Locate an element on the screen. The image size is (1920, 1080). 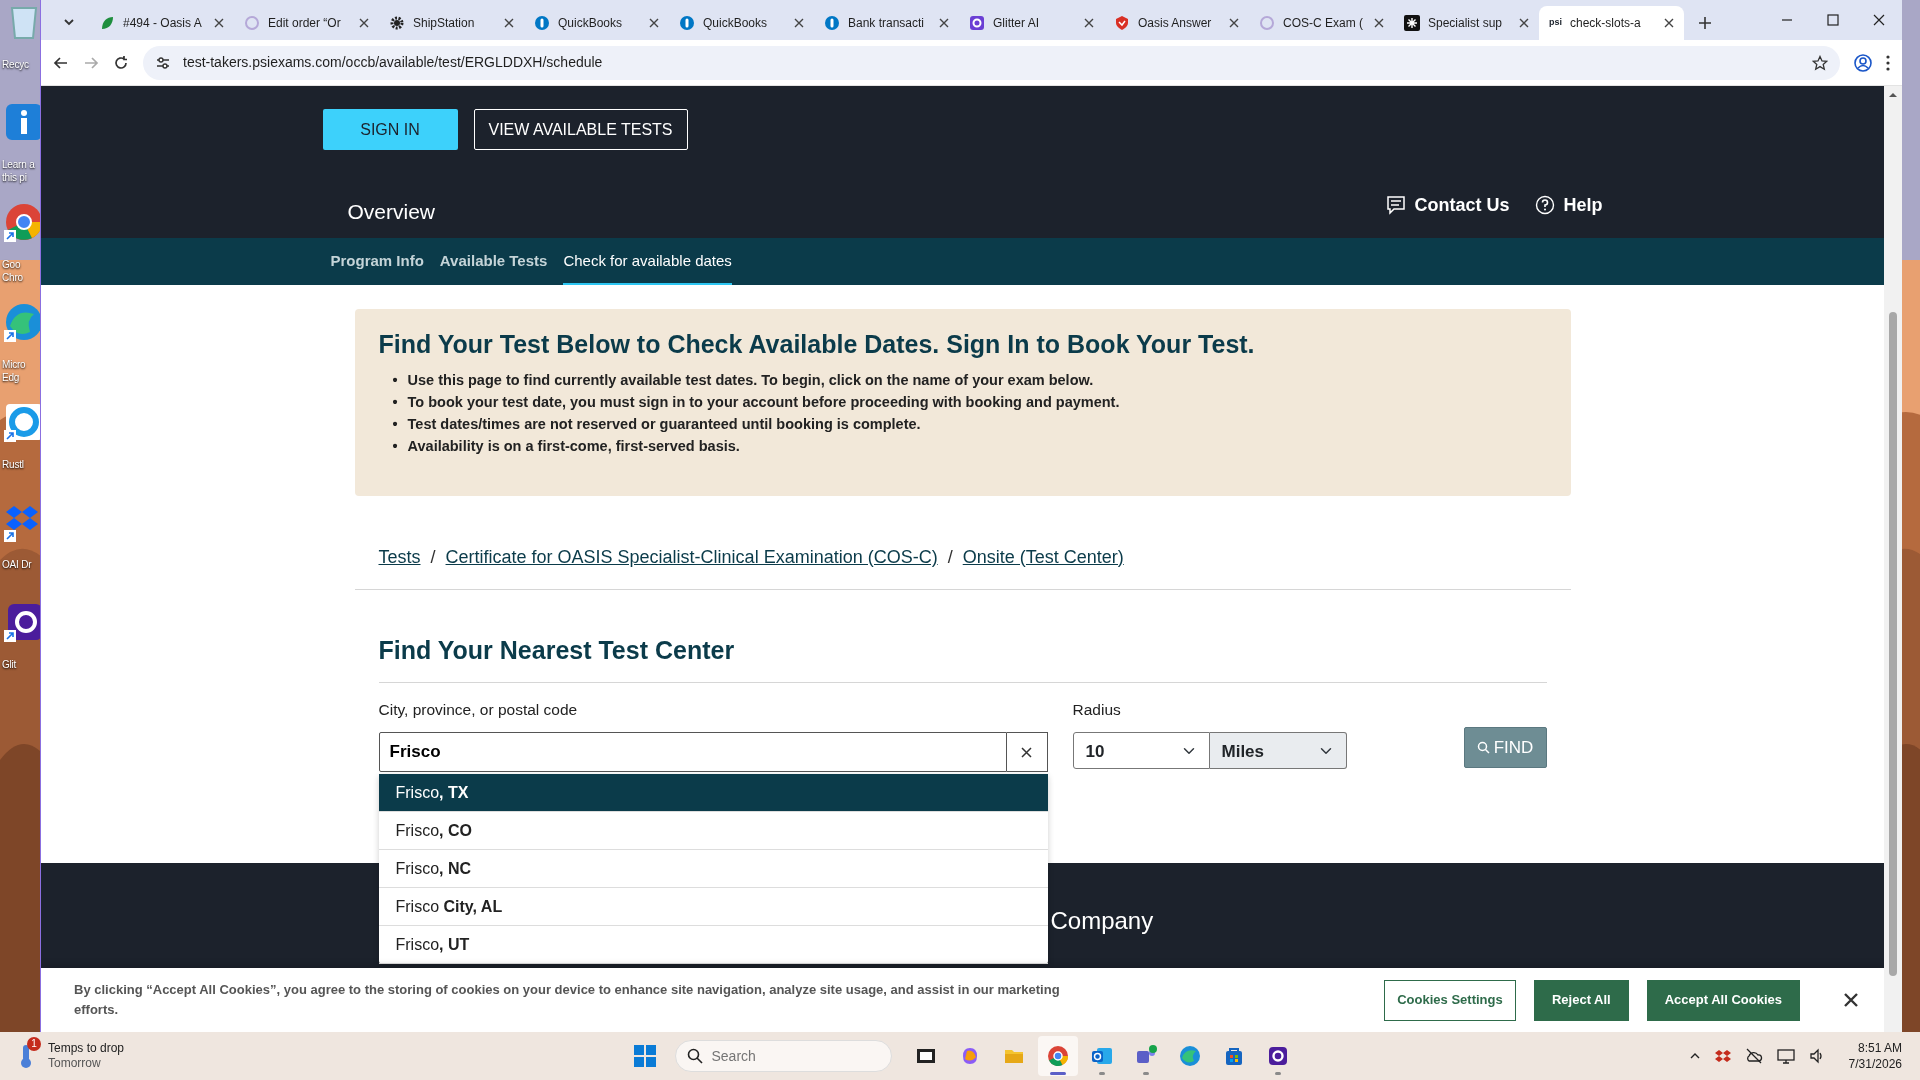
nav-tab: Program Info is located at coordinates (377, 261).